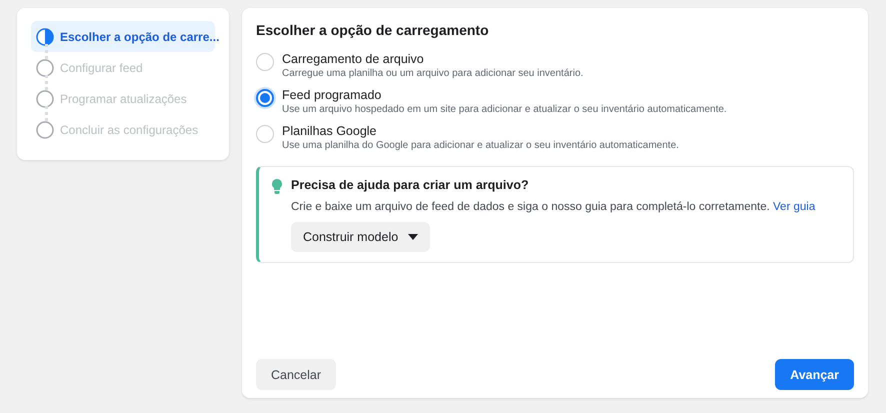 The width and height of the screenshot is (886, 413). Describe the element at coordinates (373, 30) in the screenshot. I see `panel-title: Escolher a opção de carregamento` at that location.